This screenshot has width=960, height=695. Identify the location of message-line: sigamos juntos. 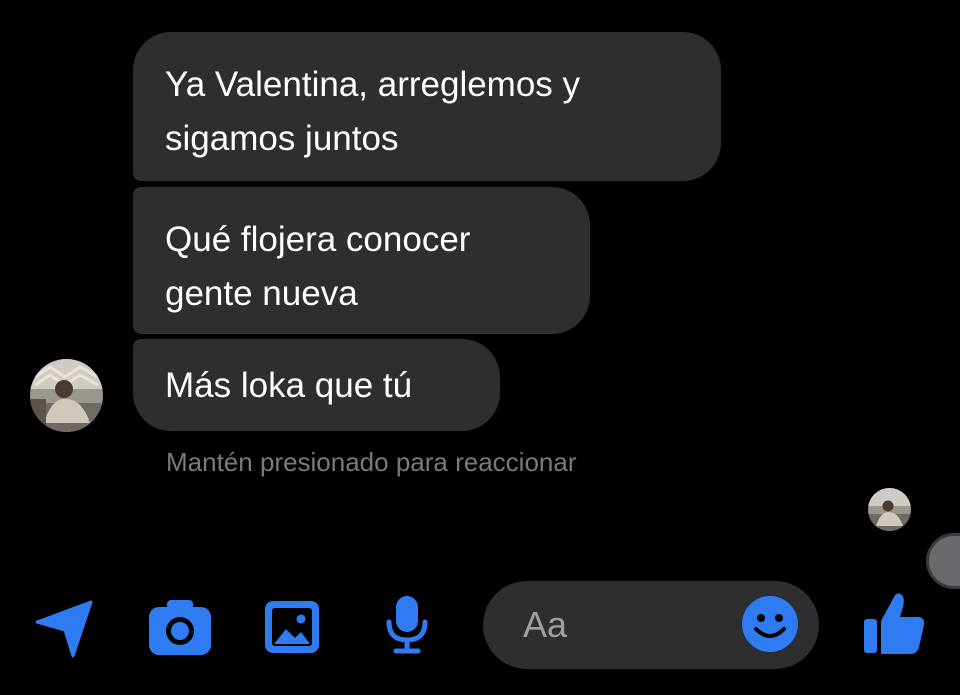
(282, 138).